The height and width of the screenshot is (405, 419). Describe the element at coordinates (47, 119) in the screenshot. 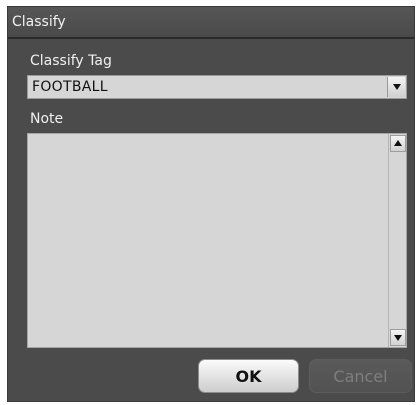

I see `note-label: Note` at that location.